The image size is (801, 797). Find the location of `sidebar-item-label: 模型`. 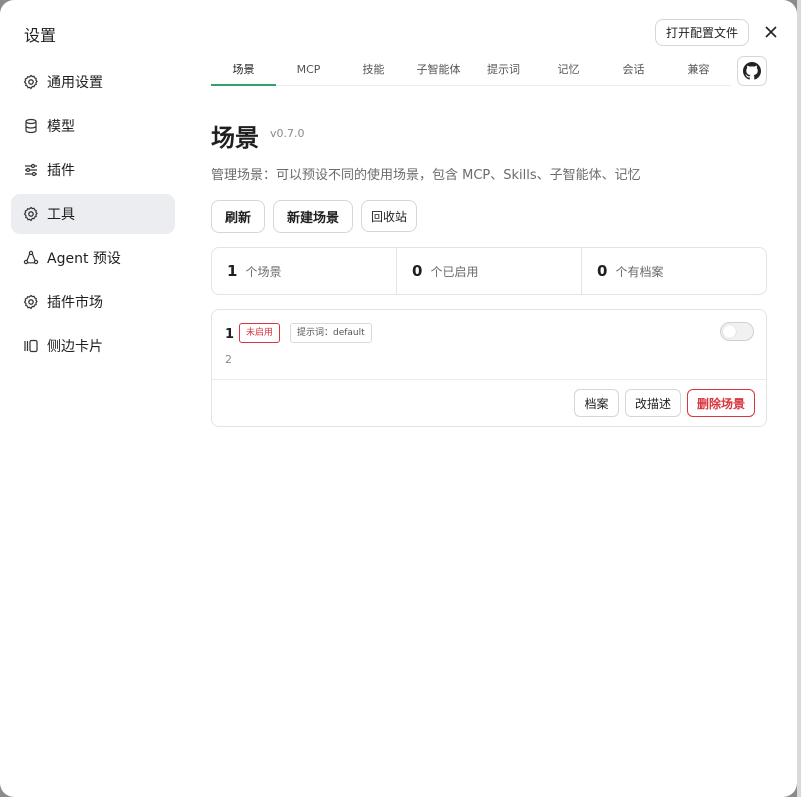

sidebar-item-label: 模型 is located at coordinates (61, 127).